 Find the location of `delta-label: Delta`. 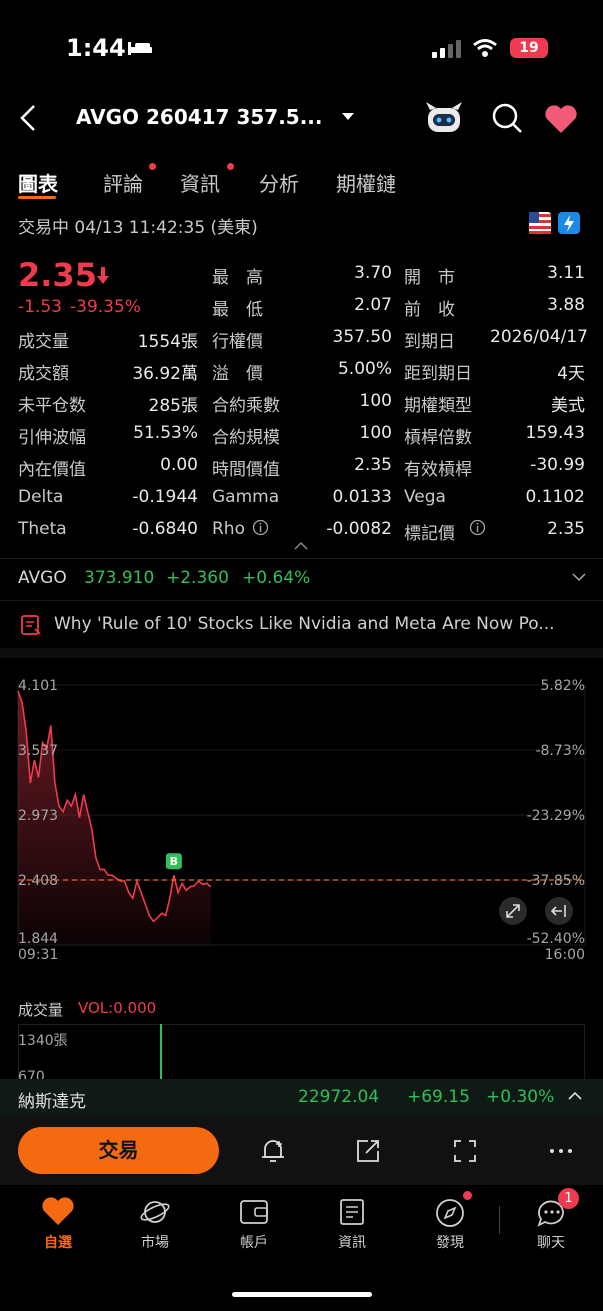

delta-label: Delta is located at coordinates (41, 497).